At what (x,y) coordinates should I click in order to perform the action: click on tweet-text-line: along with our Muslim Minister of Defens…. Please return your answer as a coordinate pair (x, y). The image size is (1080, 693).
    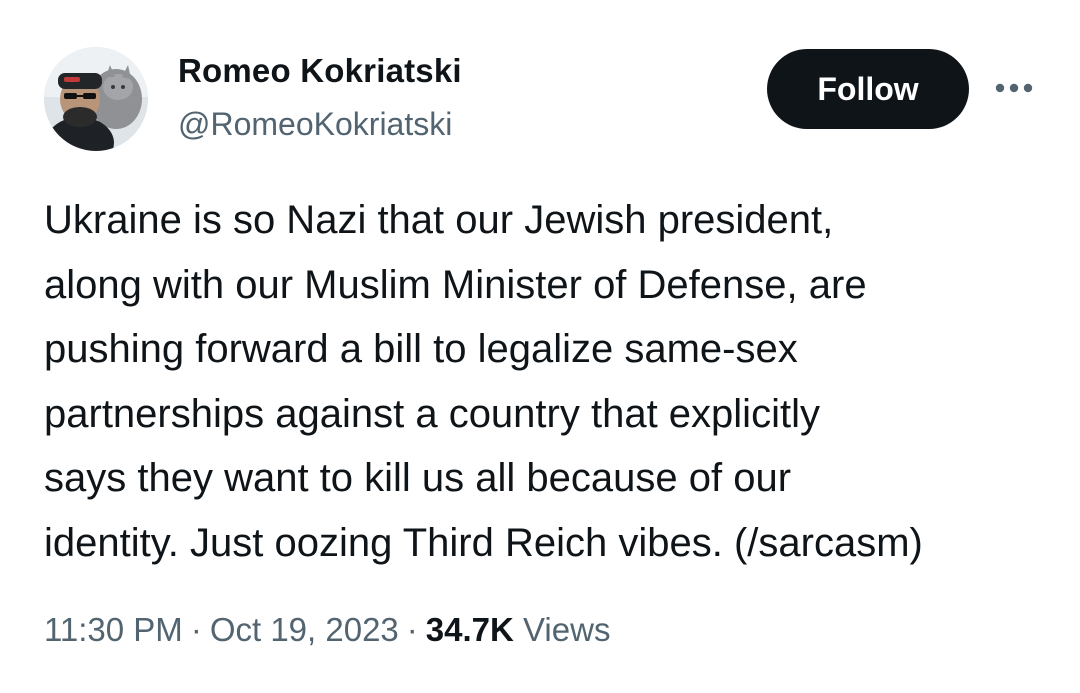
    Looking at the image, I should click on (455, 284).